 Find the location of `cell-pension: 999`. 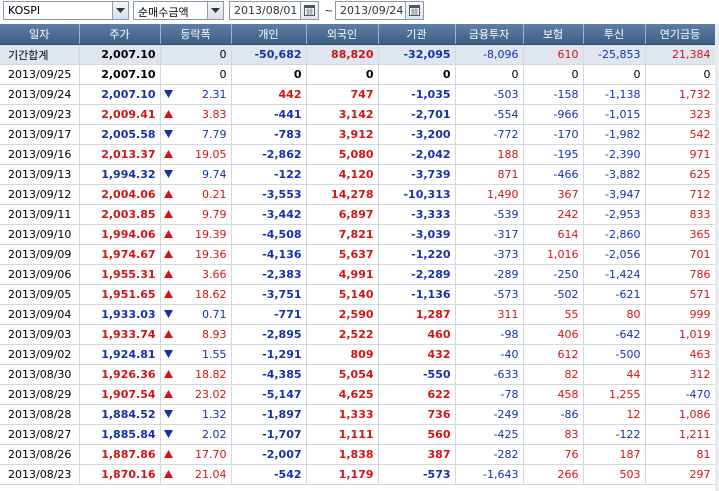

cell-pension: 999 is located at coordinates (680, 314).